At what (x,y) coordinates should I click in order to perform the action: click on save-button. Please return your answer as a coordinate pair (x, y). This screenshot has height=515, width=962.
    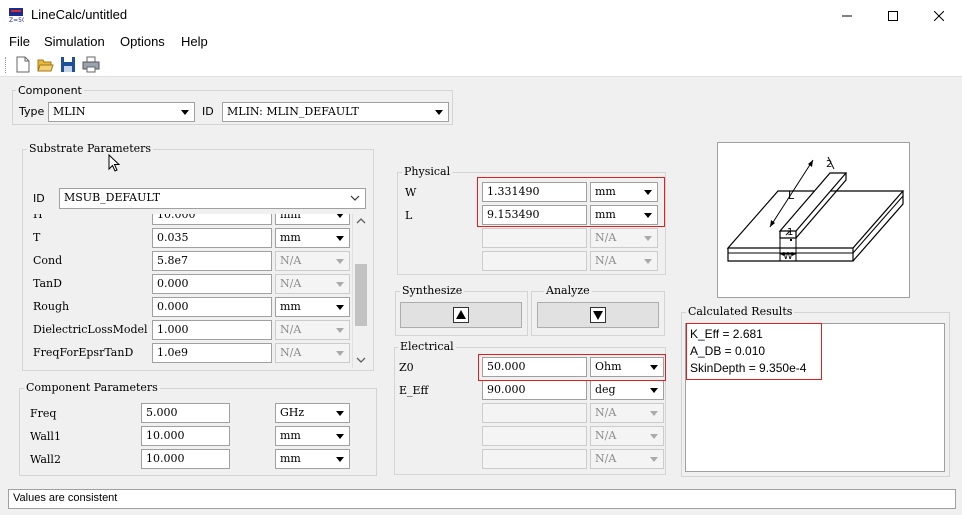
    Looking at the image, I should click on (68, 66).